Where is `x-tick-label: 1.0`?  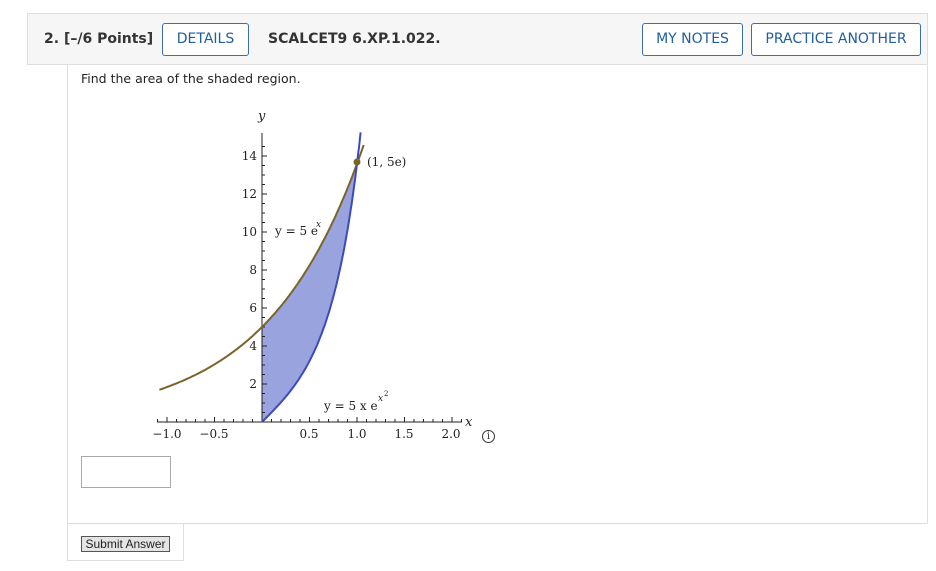
x-tick-label: 1.0 is located at coordinates (356, 434).